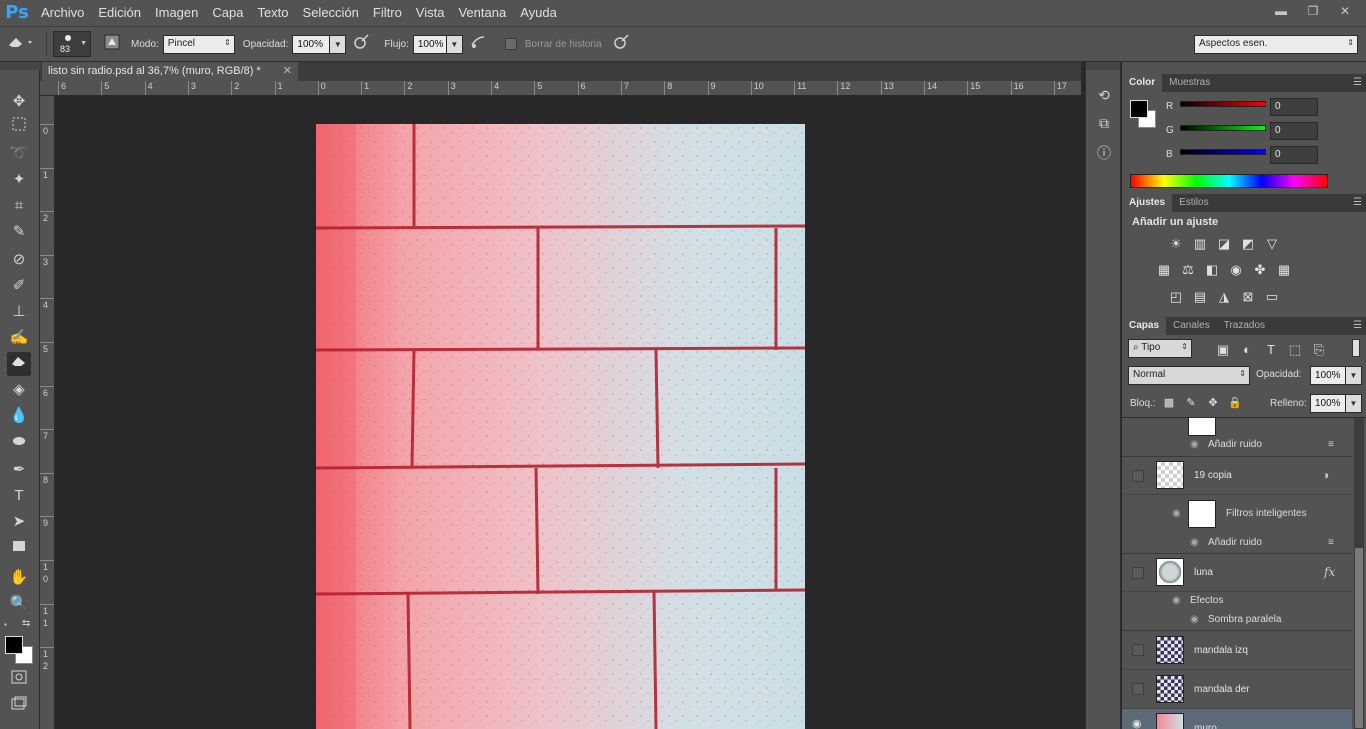  What do you see at coordinates (1144, 326) in the screenshot?
I see `tab-capas: Capas` at bounding box center [1144, 326].